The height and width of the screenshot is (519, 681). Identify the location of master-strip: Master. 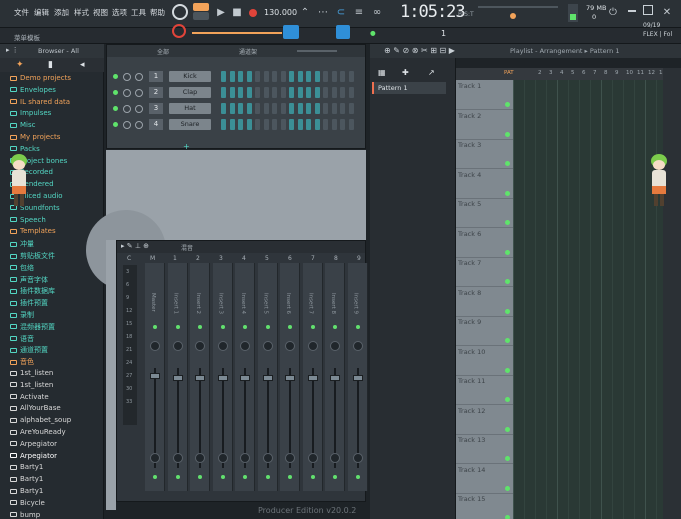
(155, 377).